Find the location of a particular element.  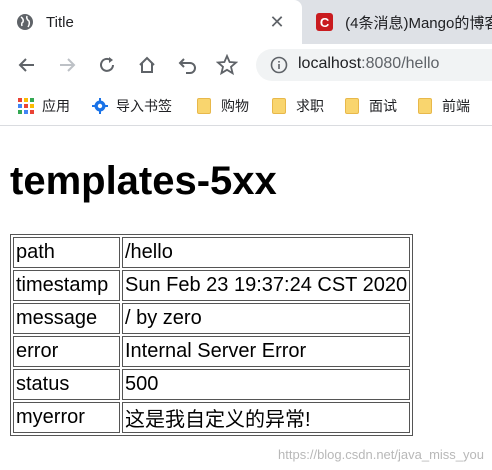

row-key: myerror is located at coordinates (66, 417).